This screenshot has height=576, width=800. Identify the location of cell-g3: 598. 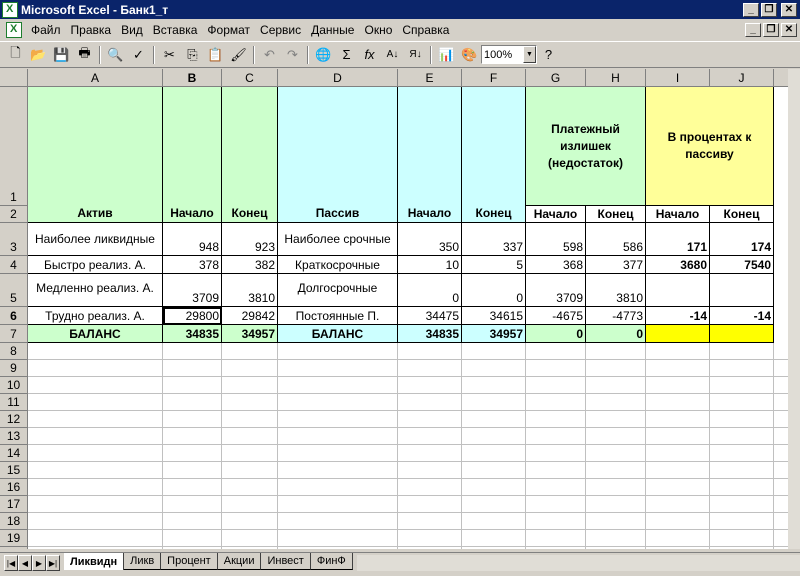
(556, 239).